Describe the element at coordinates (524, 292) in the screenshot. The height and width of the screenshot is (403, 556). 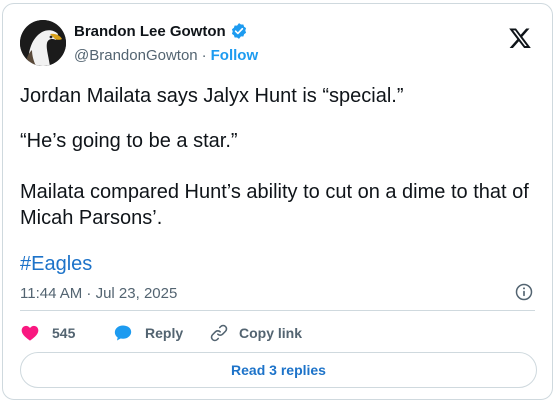
I see `info-icon` at that location.